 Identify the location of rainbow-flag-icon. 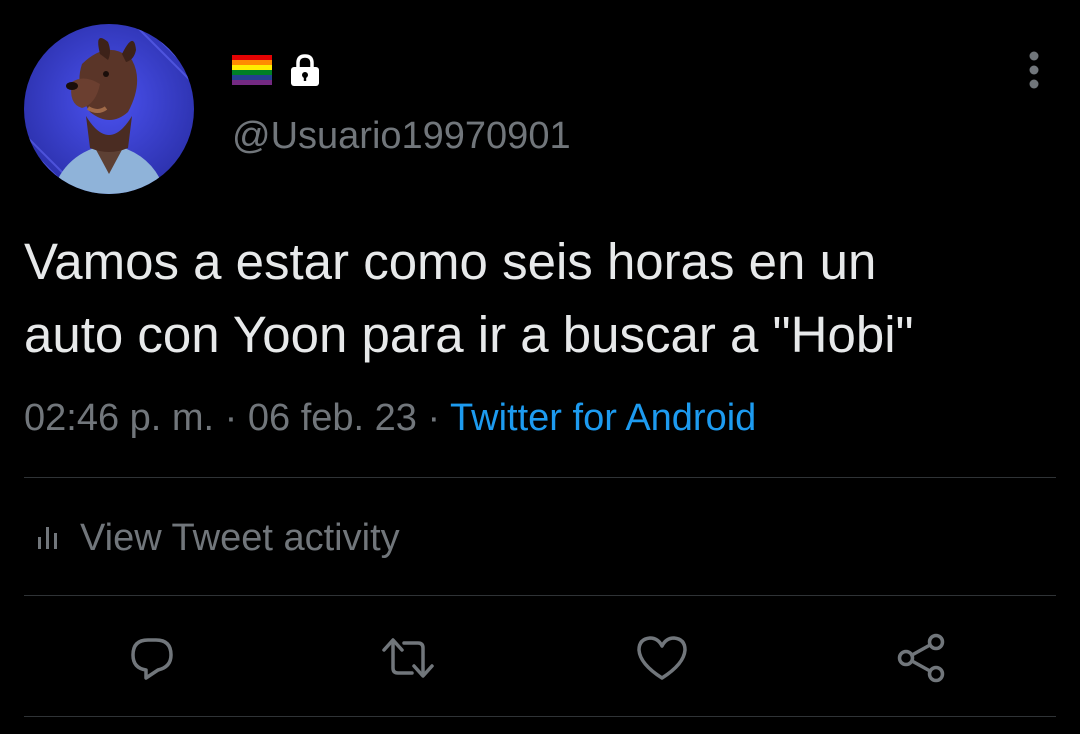
(252, 72).